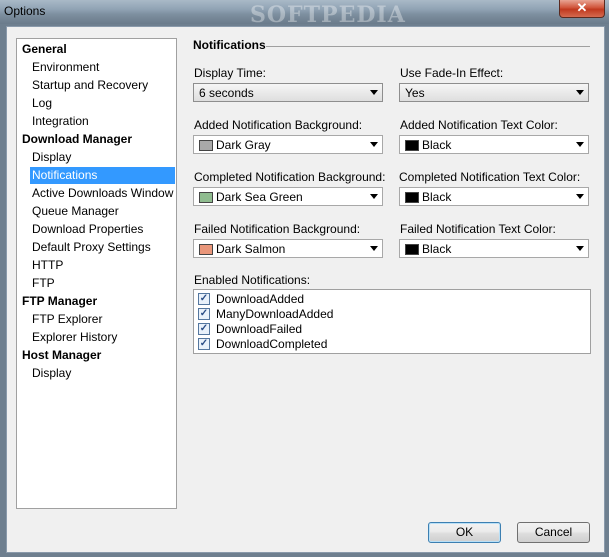 The image size is (609, 557). I want to click on added-text-value: Black, so click(437, 145).